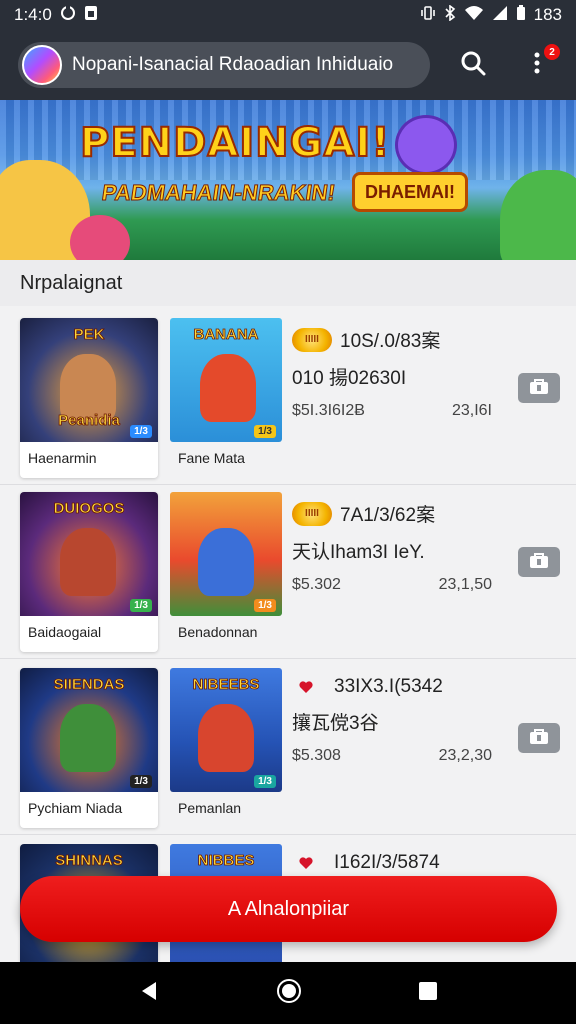  Describe the element at coordinates (450, 14) in the screenshot. I see `bluetooth-icon` at that location.